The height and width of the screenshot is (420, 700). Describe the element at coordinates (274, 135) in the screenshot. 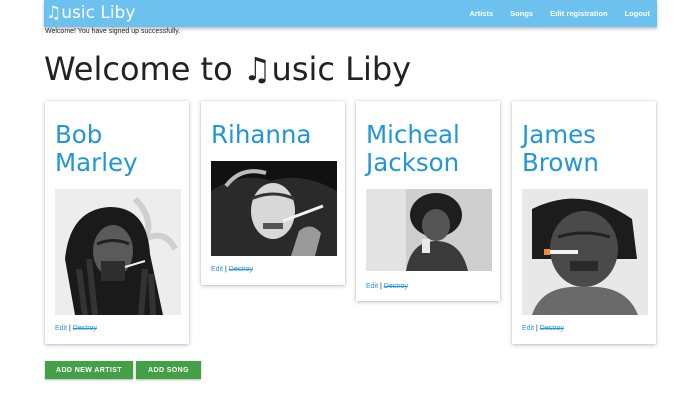

I see `artist-name: Rihanna` at that location.